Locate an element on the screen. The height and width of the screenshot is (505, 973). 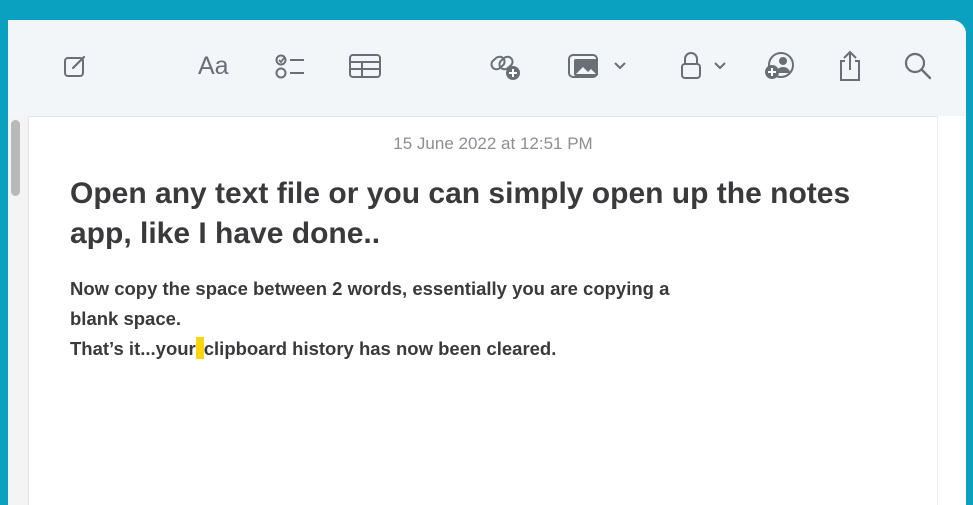
media-button is located at coordinates (596, 66).